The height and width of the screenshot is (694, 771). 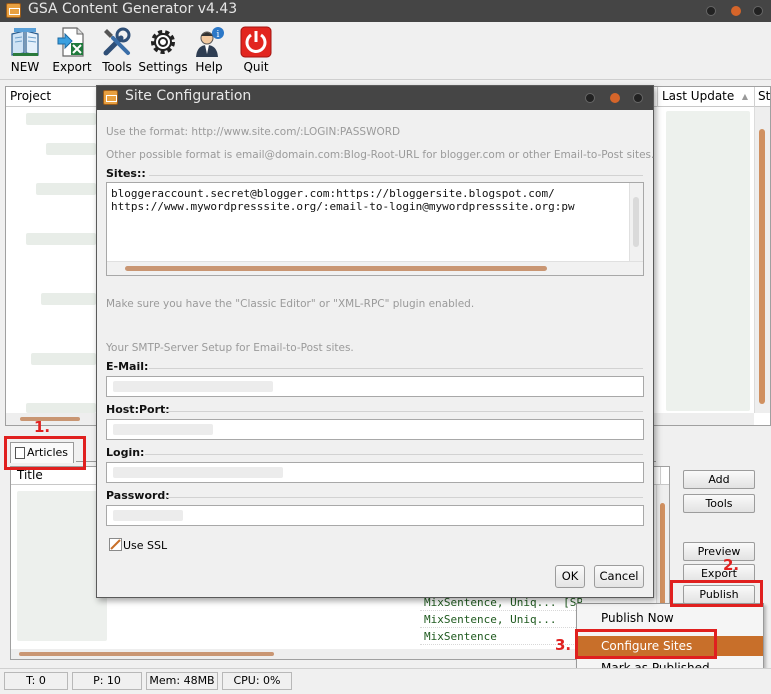 What do you see at coordinates (42, 427) in the screenshot?
I see `annotation-step-1: 1.` at bounding box center [42, 427].